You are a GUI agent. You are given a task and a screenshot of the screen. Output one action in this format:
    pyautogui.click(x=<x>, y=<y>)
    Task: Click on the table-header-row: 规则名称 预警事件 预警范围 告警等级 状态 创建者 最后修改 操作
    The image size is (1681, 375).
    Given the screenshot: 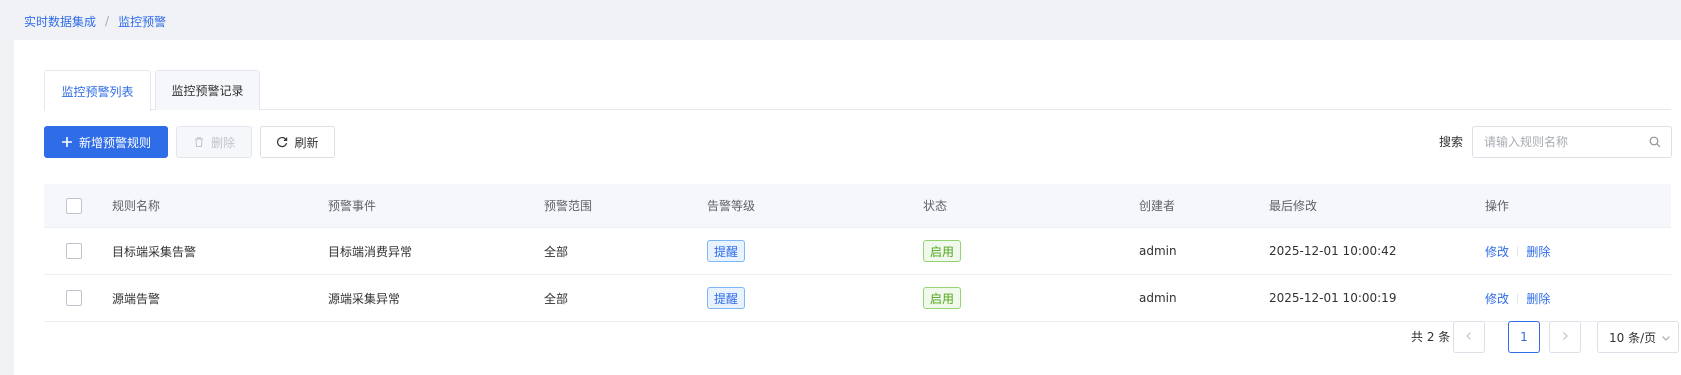 What is the action you would take?
    pyautogui.click(x=857, y=206)
    